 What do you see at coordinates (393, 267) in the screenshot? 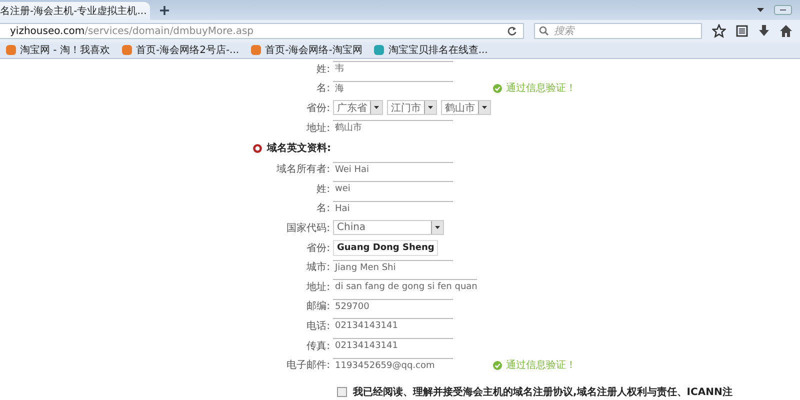
I see `input-field: Jiang Men Shi` at bounding box center [393, 267].